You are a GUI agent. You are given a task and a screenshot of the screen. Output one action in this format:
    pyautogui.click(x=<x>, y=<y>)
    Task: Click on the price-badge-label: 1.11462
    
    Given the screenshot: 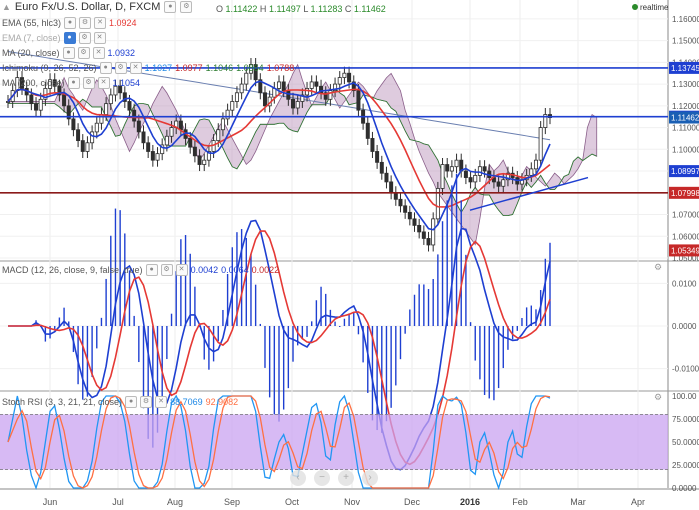 What is the action you would take?
    pyautogui.click(x=685, y=118)
    